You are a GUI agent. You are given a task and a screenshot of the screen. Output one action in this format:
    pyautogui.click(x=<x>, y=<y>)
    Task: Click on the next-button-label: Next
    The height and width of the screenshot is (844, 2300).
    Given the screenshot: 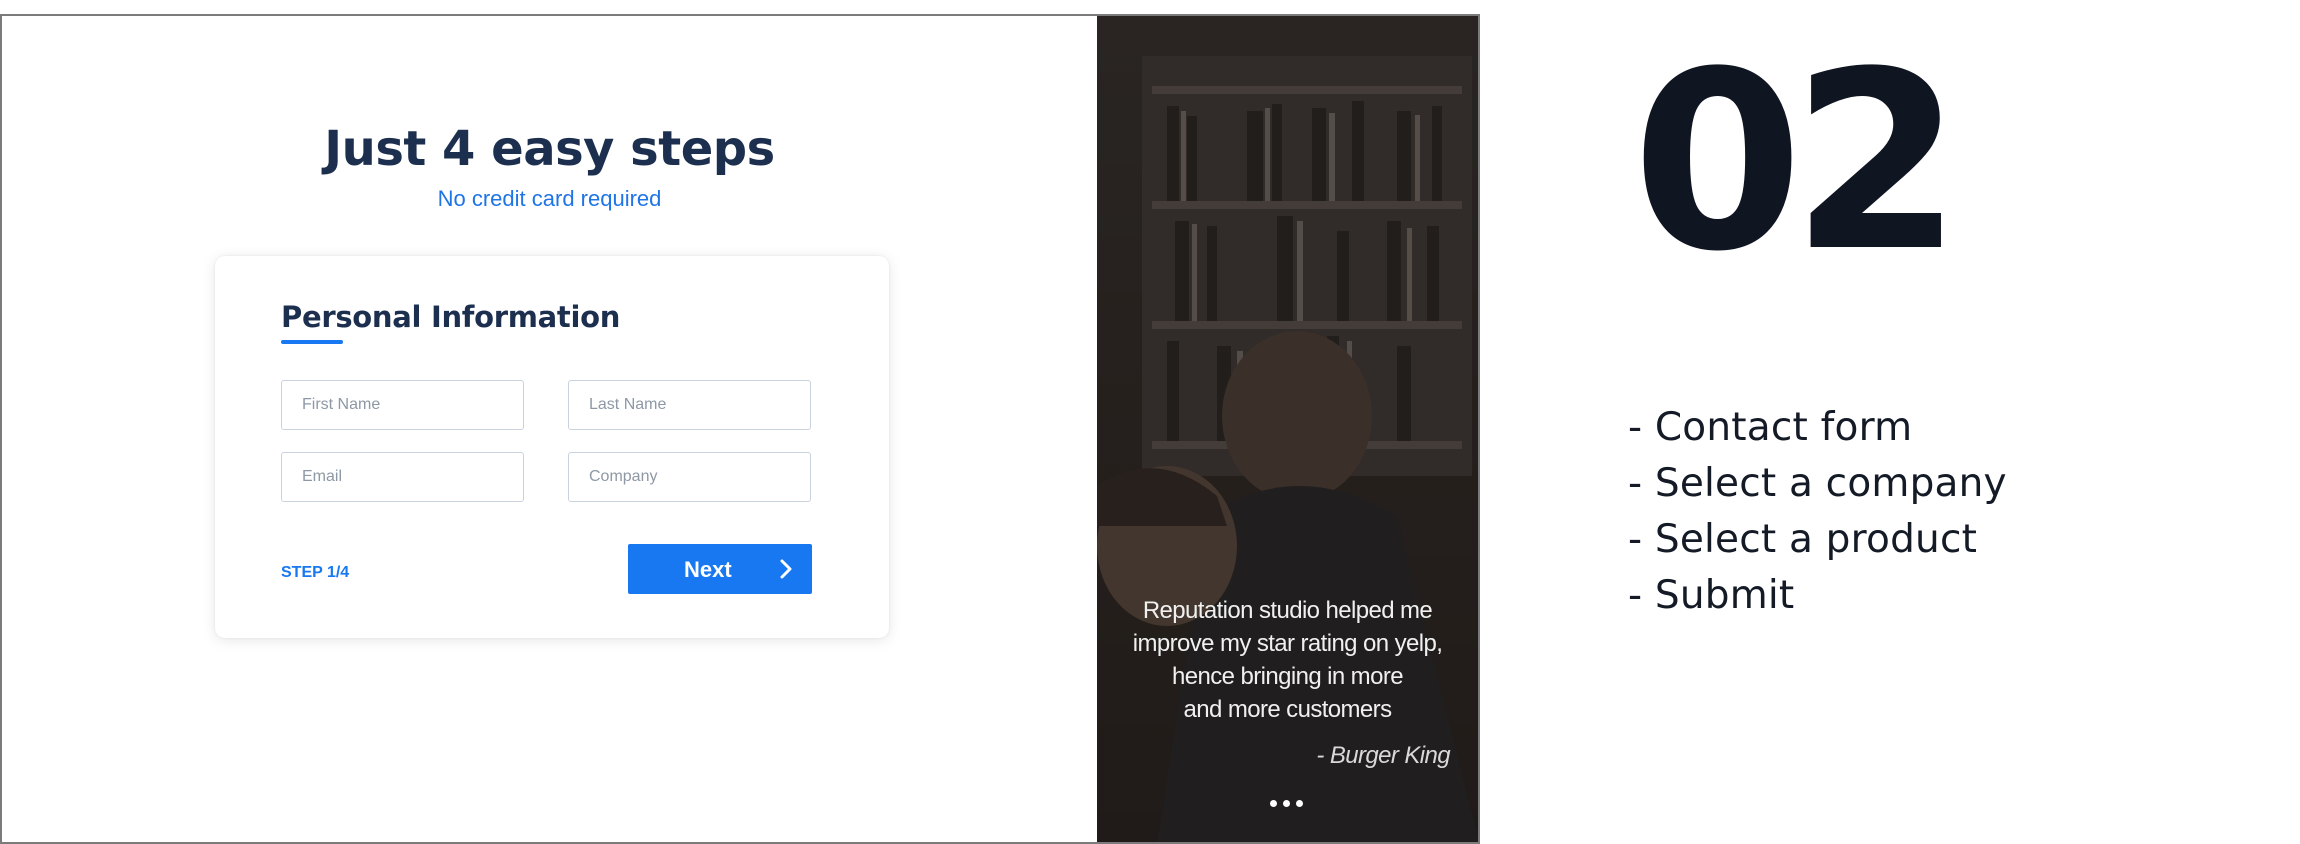 What is the action you would take?
    pyautogui.click(x=708, y=569)
    